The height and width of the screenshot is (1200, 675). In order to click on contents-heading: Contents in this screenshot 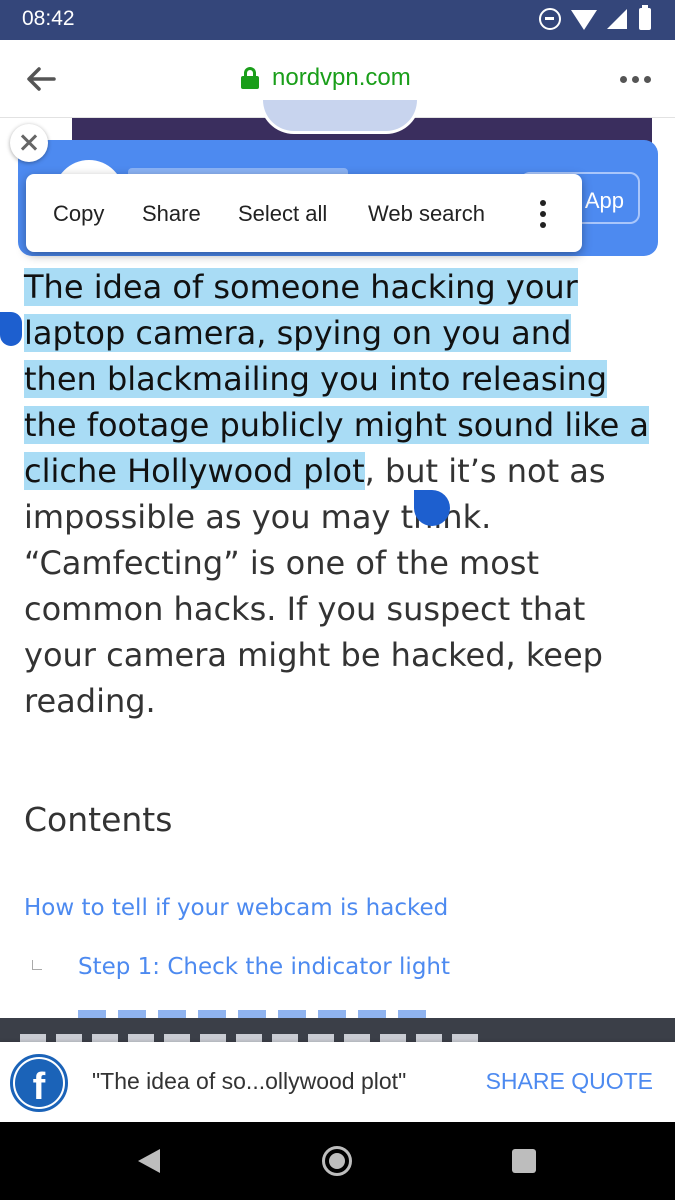, I will do `click(98, 819)`.